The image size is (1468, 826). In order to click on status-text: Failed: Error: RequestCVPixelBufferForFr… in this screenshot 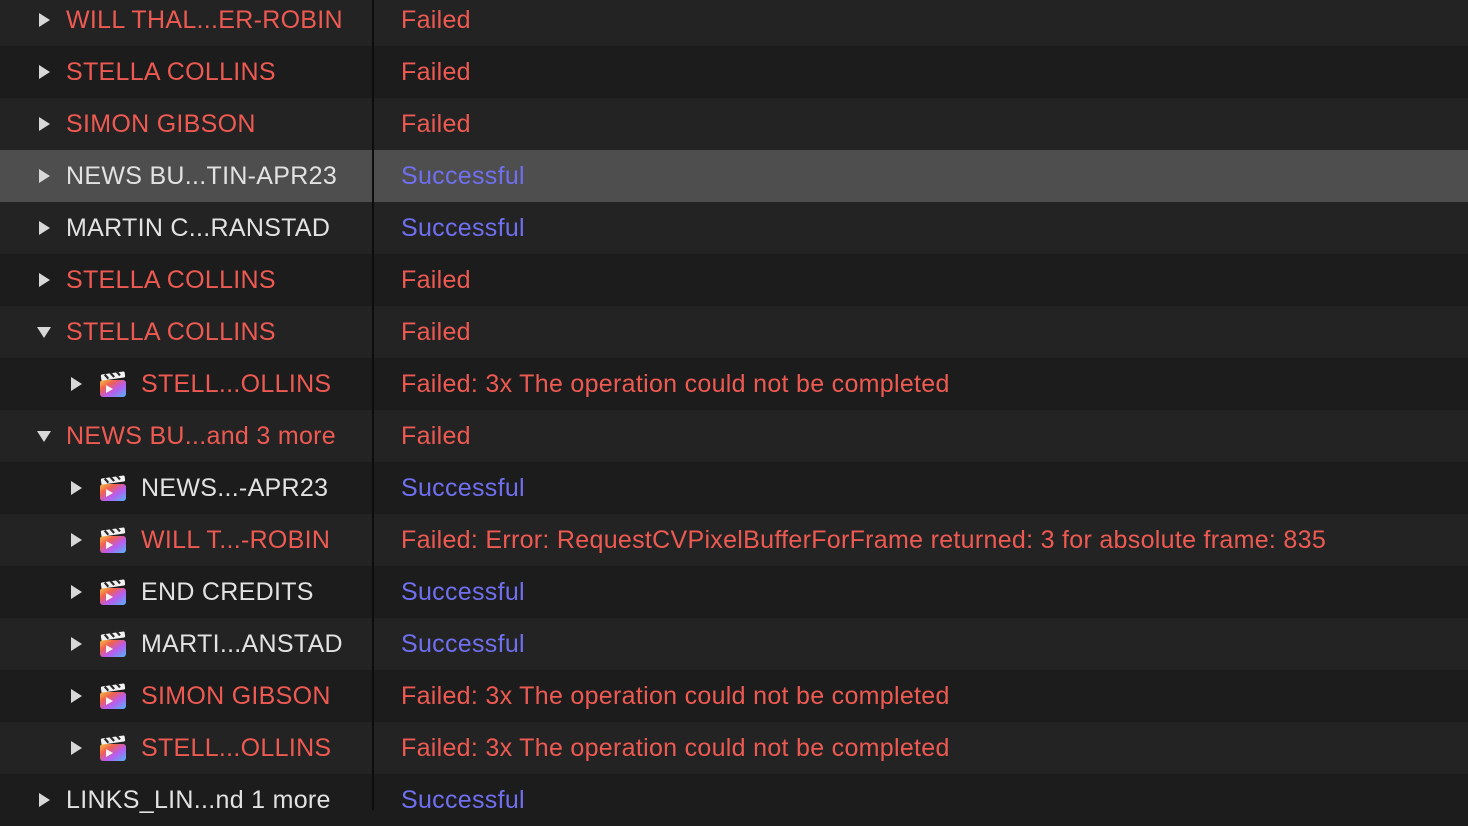, I will do `click(864, 539)`.